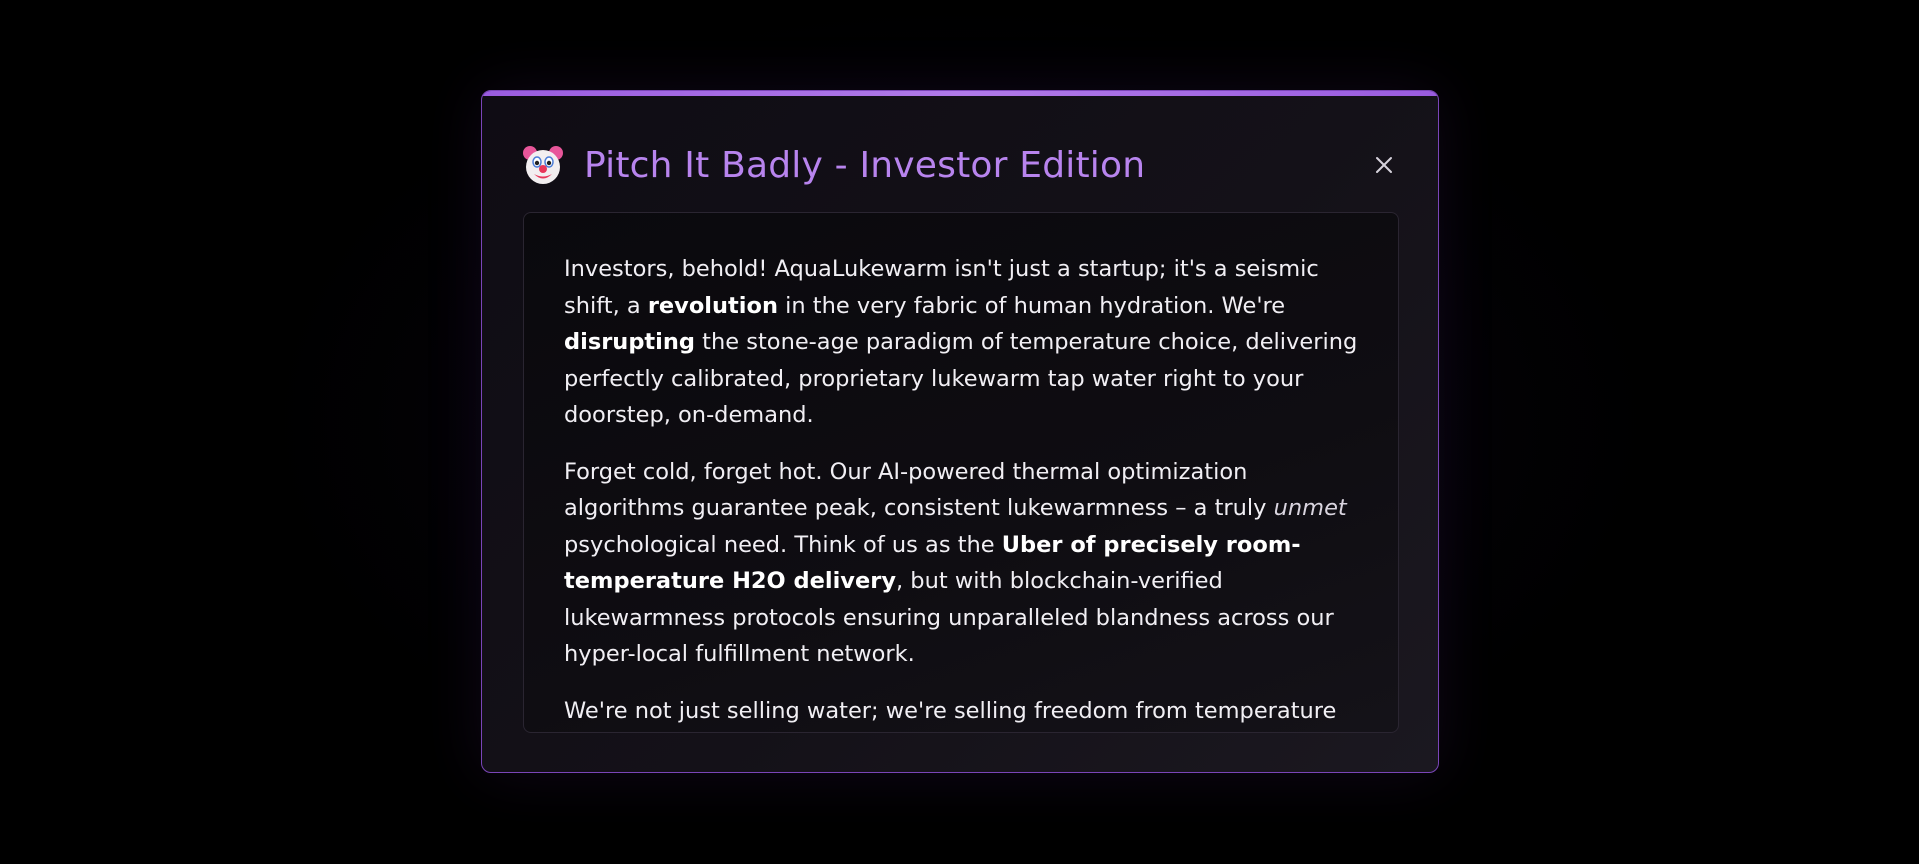  What do you see at coordinates (630, 342) in the screenshot?
I see `pitch-emphasis: disrupting` at bounding box center [630, 342].